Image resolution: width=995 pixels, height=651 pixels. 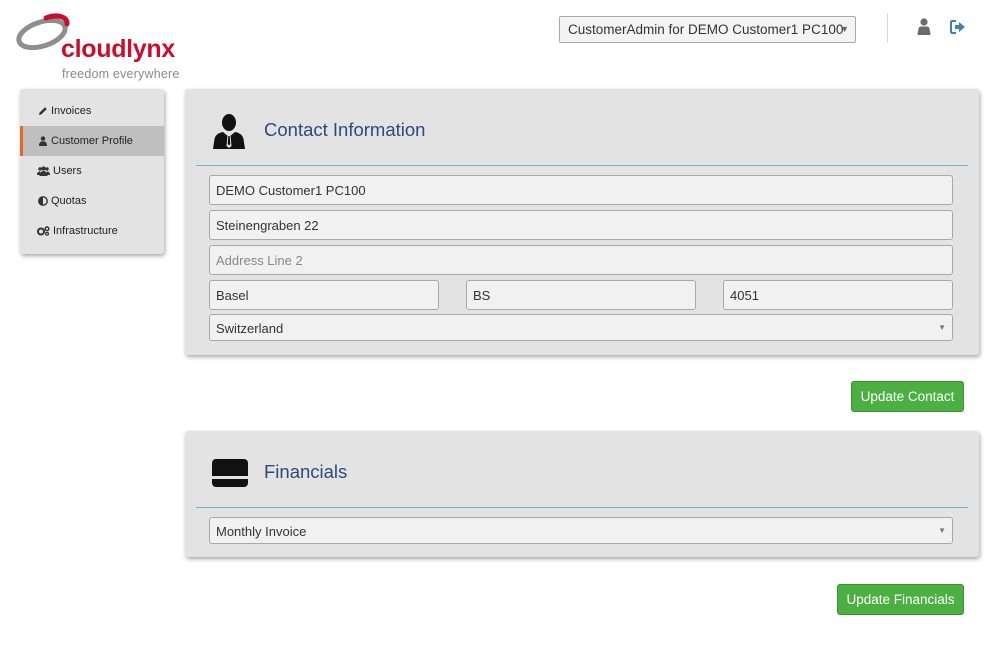 What do you see at coordinates (581, 190) in the screenshot?
I see `customer-name-field: DEMO Customer1 PC100` at bounding box center [581, 190].